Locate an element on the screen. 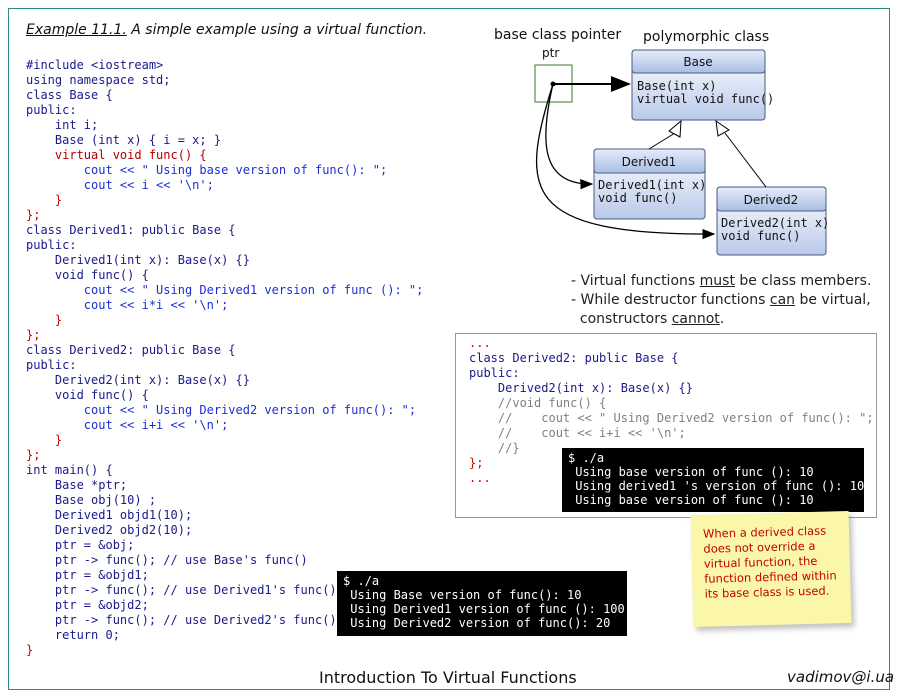 The image size is (900, 700). note-text: - Virtual functions is located at coordinates (635, 281).